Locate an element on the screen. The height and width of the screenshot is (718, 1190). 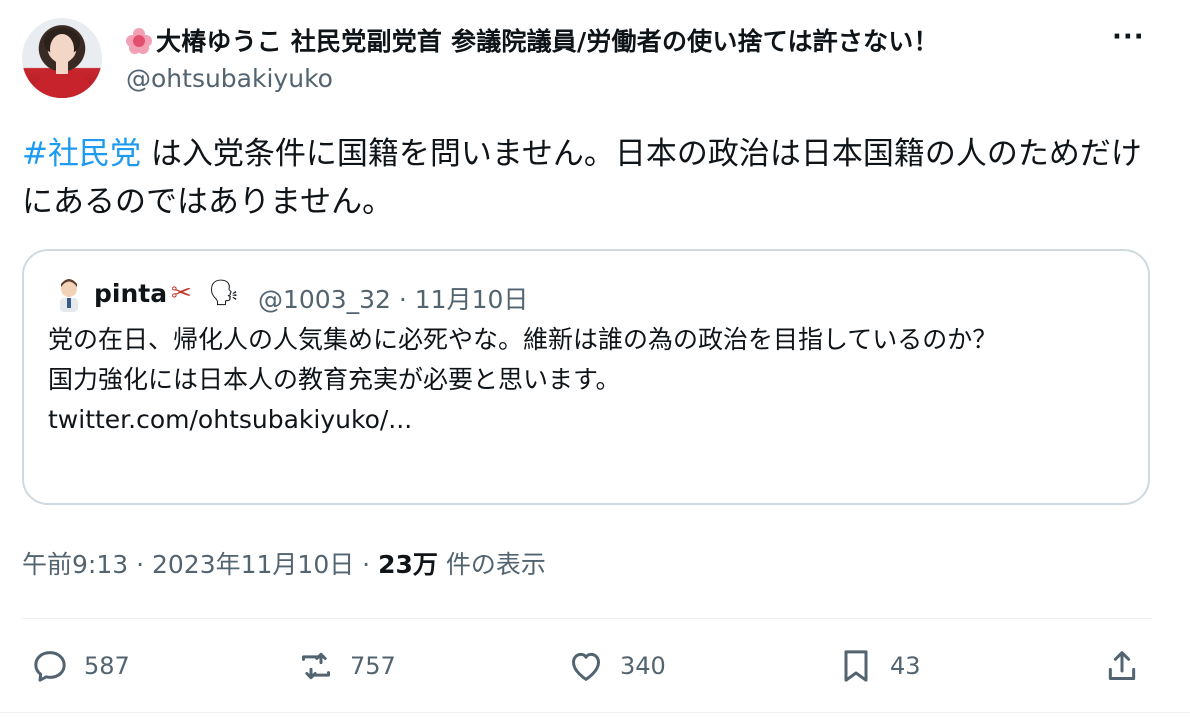
views-count: 23万 is located at coordinates (408, 564).